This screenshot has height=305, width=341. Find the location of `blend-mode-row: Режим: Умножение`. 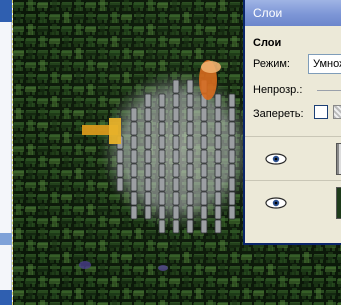

blend-mode-row: Режим: Умножение is located at coordinates (293, 66).